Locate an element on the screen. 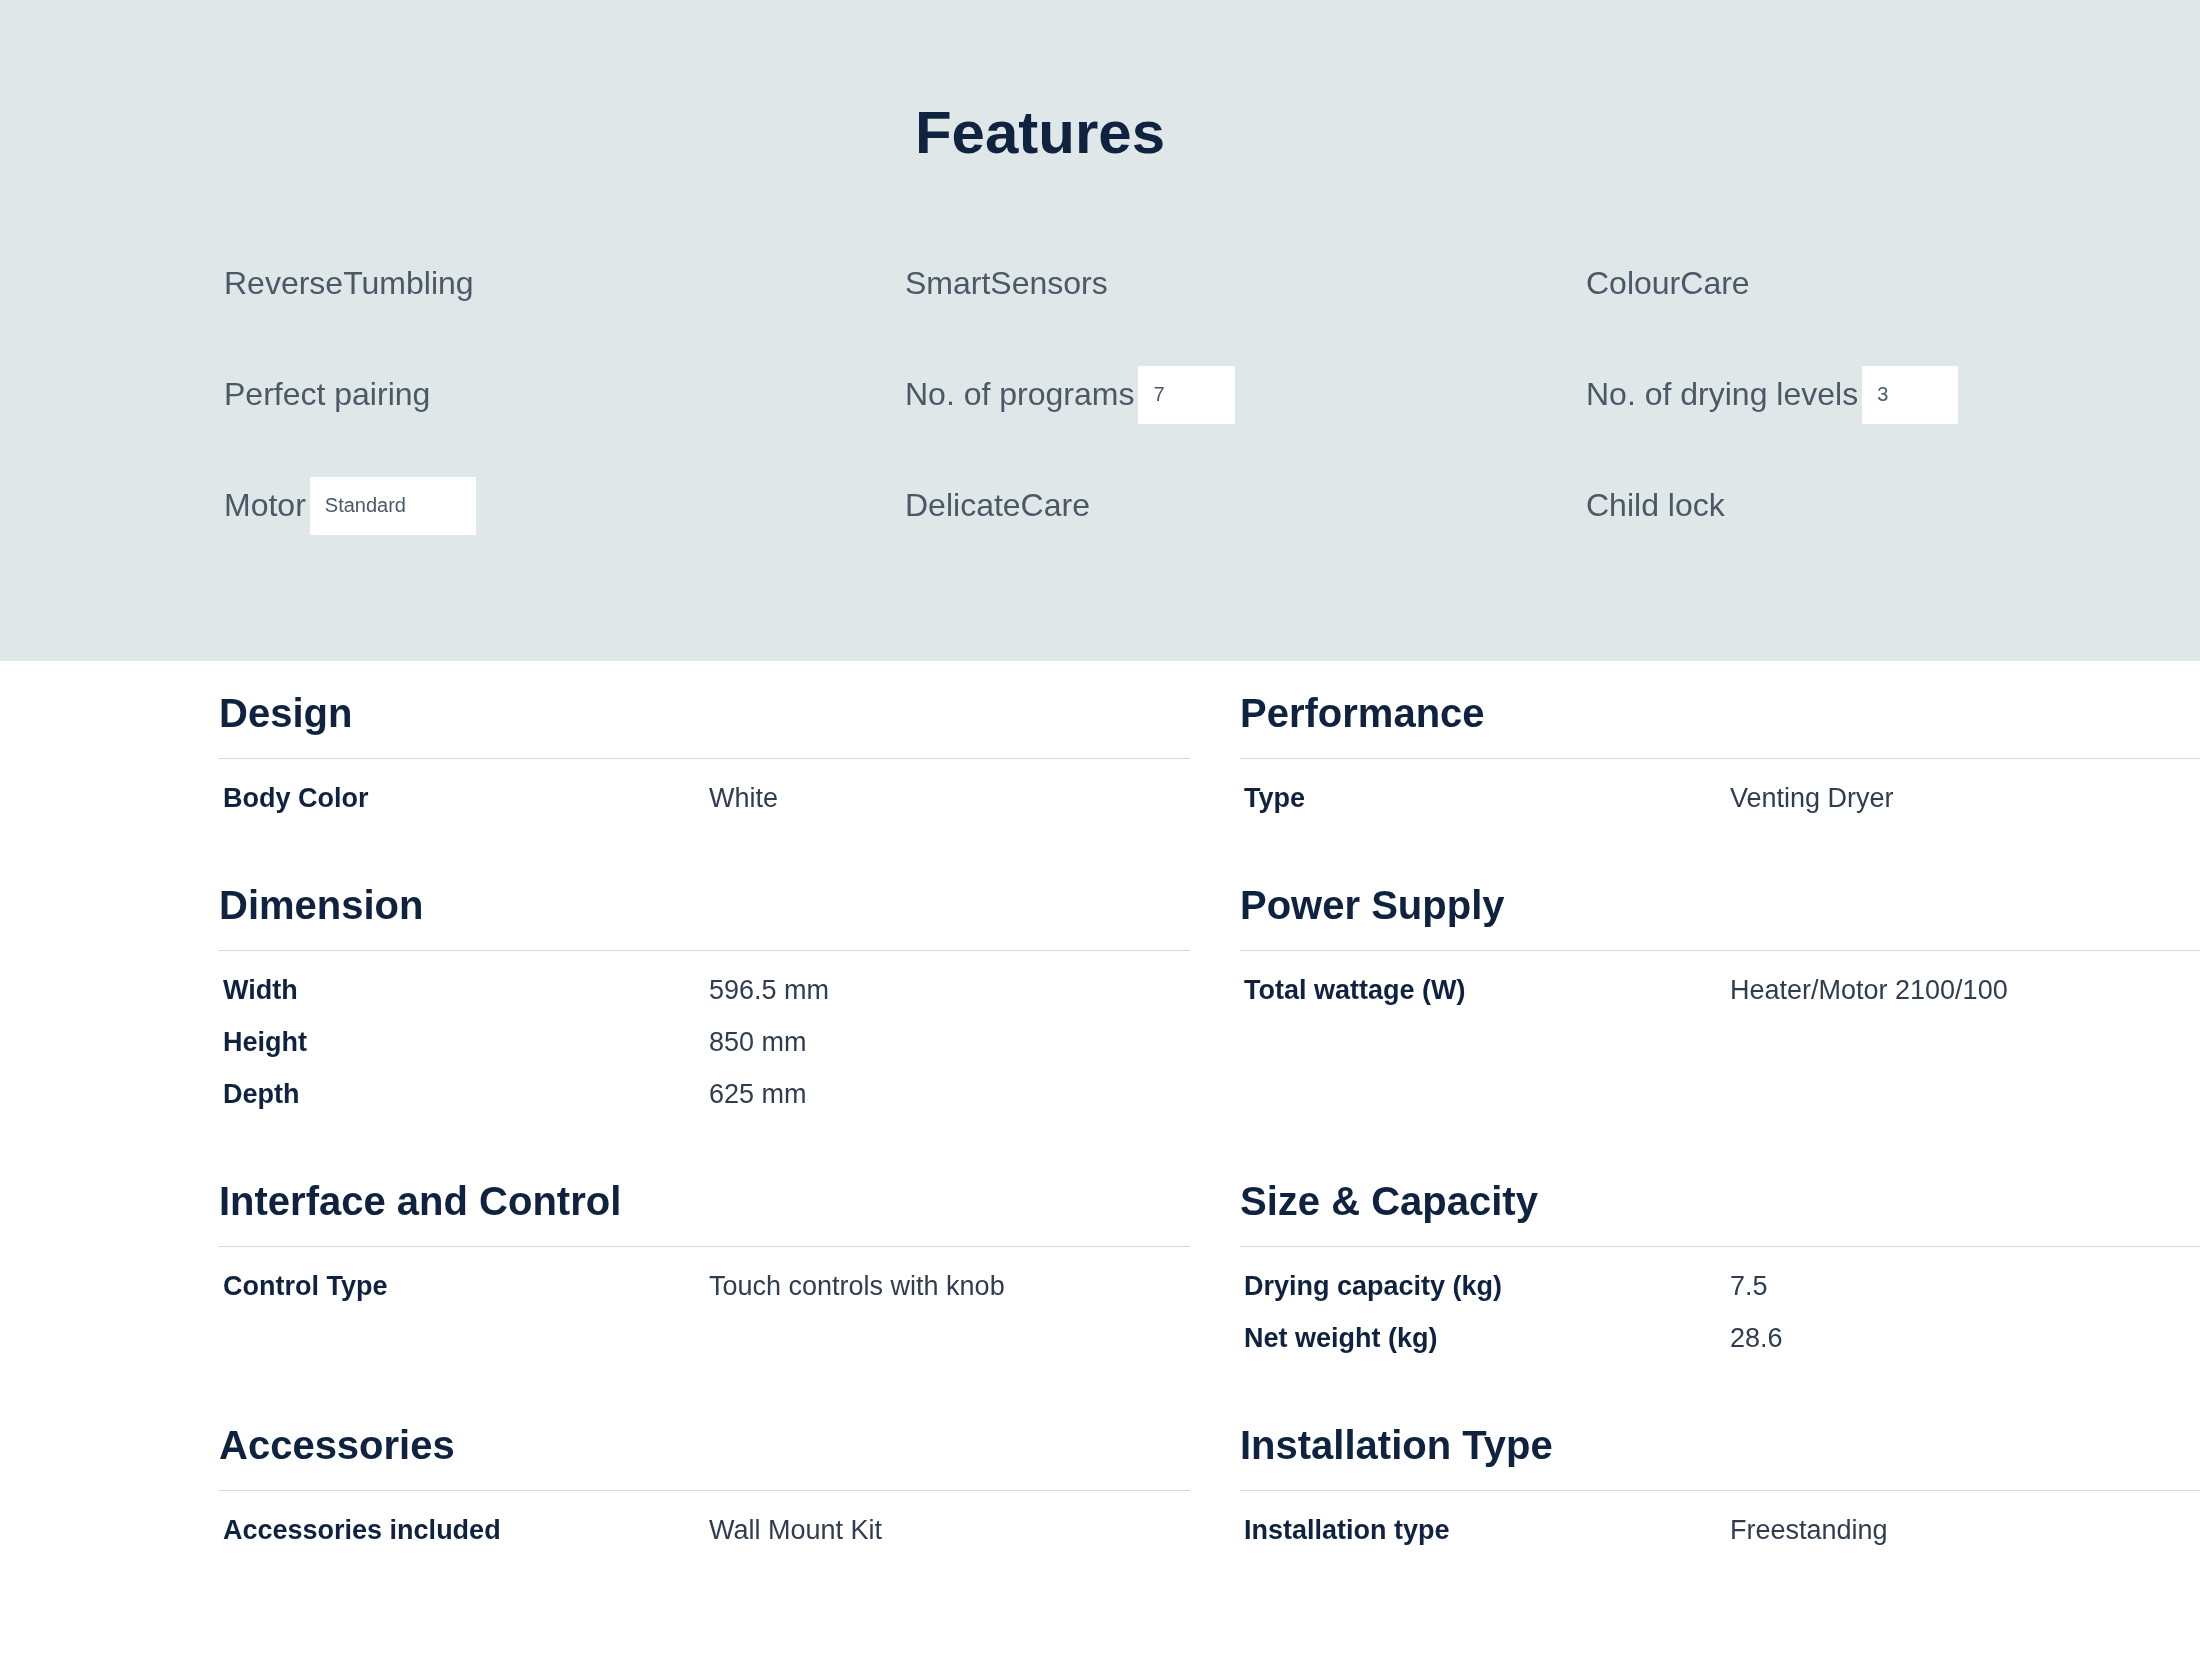 Image resolution: width=2200 pixels, height=1672 pixels. group-heading: Design is located at coordinates (704, 723).